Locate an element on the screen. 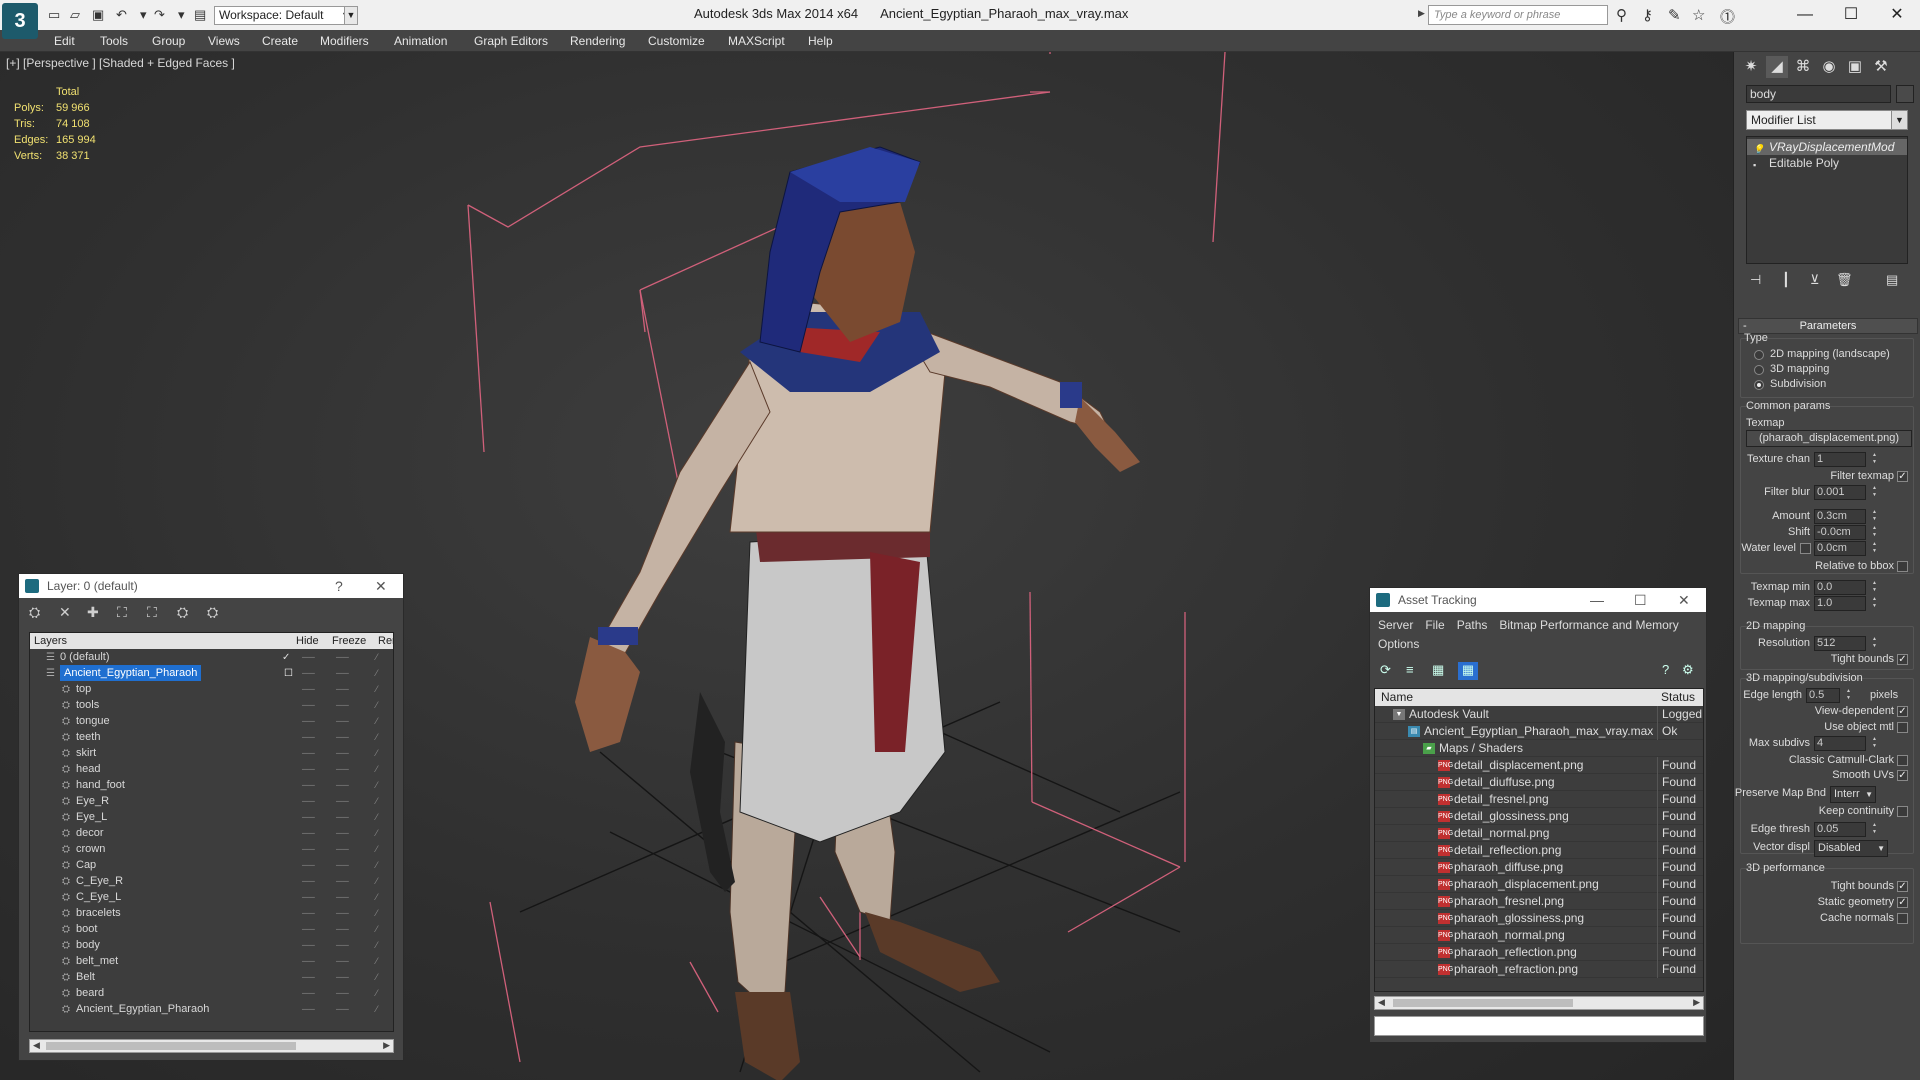  keep-continuity-checkbox is located at coordinates (1902, 811).